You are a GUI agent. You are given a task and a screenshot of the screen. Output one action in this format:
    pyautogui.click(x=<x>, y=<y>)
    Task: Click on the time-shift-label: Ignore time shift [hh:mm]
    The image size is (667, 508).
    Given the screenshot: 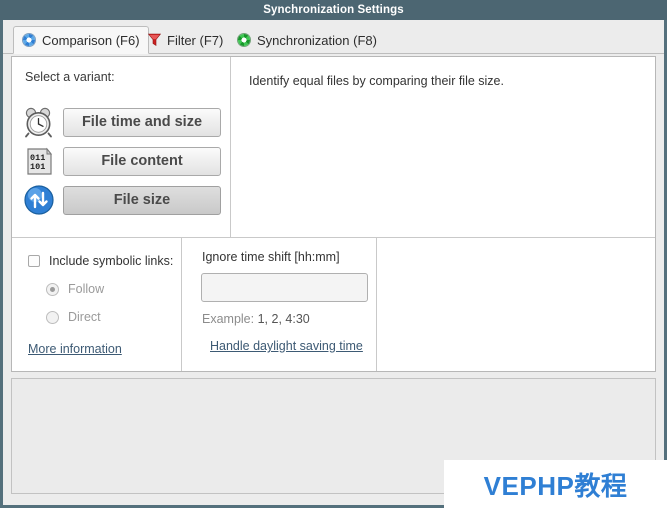 What is the action you would take?
    pyautogui.click(x=271, y=257)
    